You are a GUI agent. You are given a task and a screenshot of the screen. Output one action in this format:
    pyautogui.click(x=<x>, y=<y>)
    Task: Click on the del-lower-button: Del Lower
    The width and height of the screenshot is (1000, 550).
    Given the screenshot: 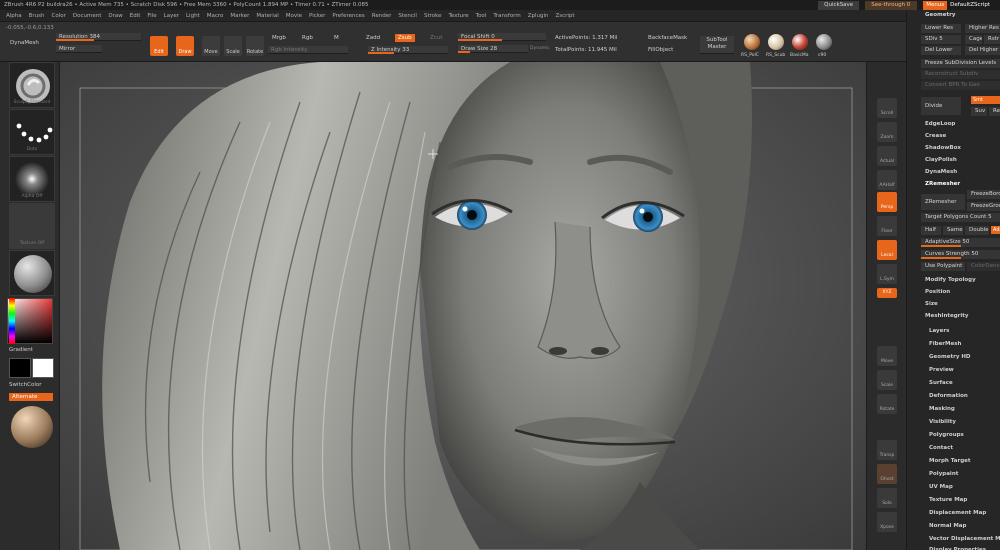 What is the action you would take?
    pyautogui.click(x=941, y=50)
    